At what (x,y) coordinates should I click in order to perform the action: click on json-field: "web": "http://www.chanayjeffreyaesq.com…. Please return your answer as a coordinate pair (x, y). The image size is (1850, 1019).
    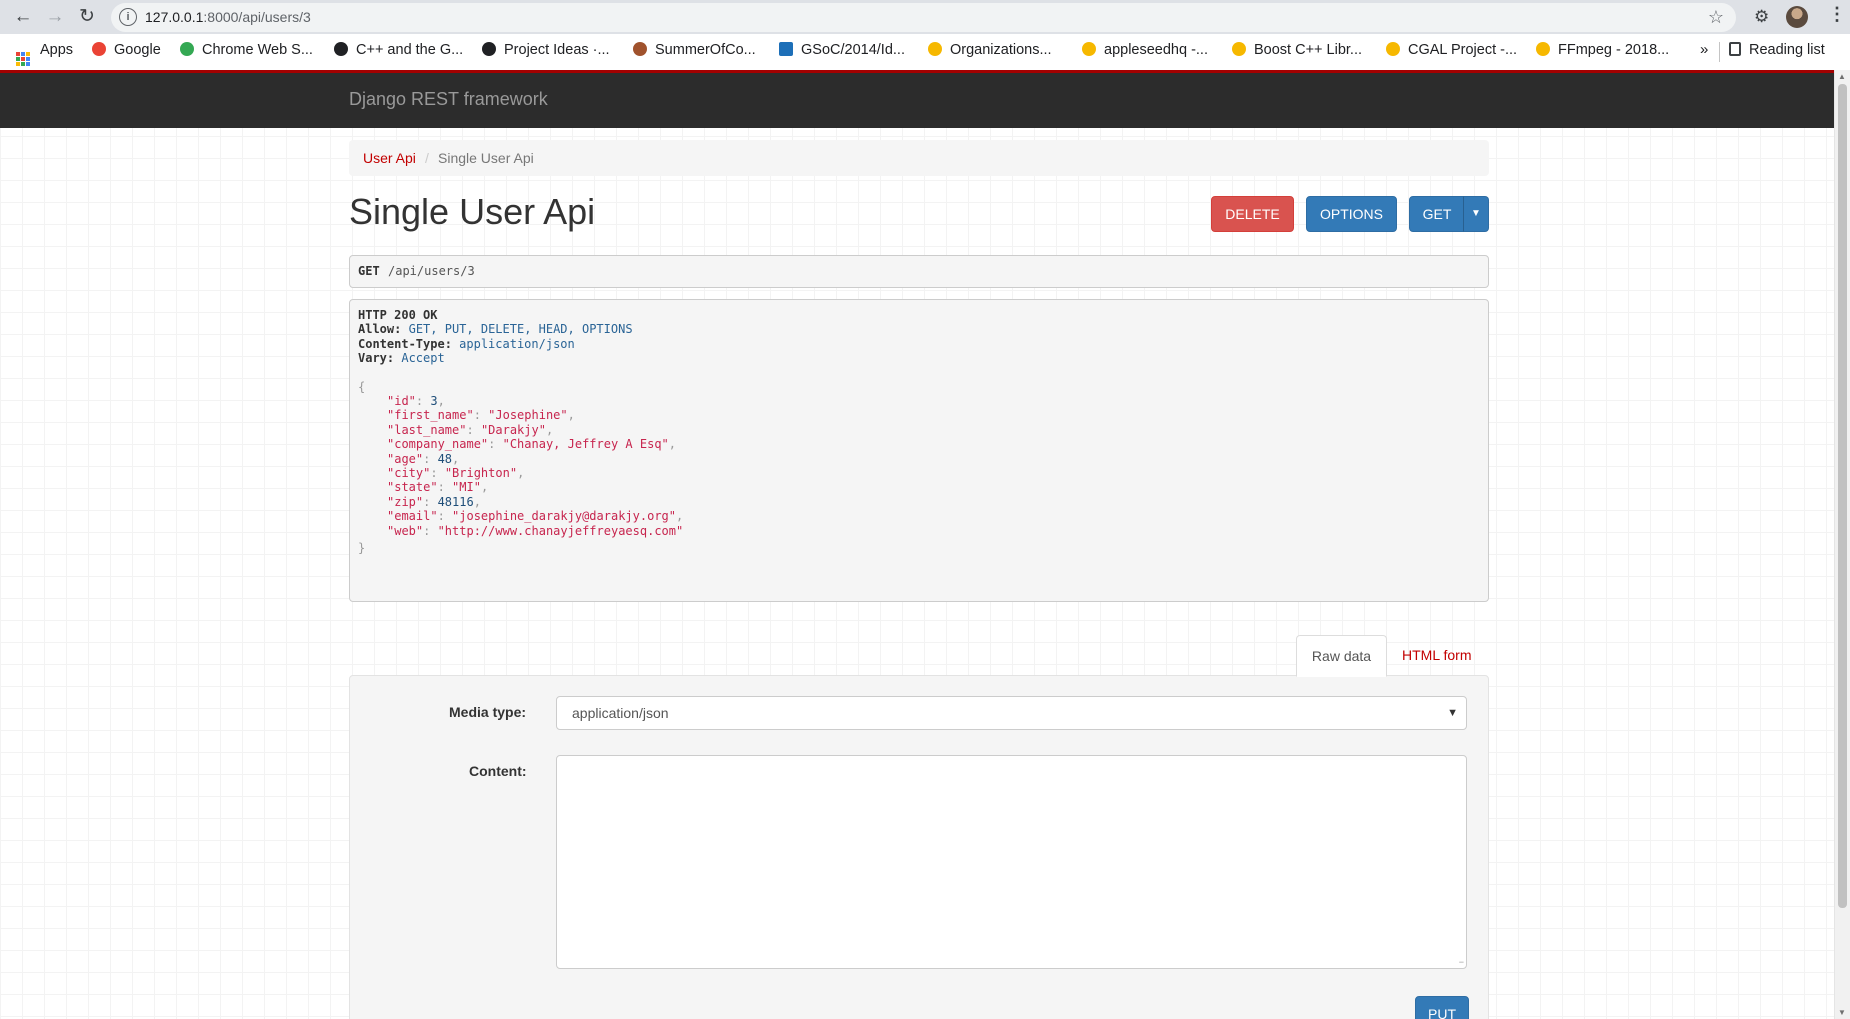
    Looking at the image, I should click on (535, 531).